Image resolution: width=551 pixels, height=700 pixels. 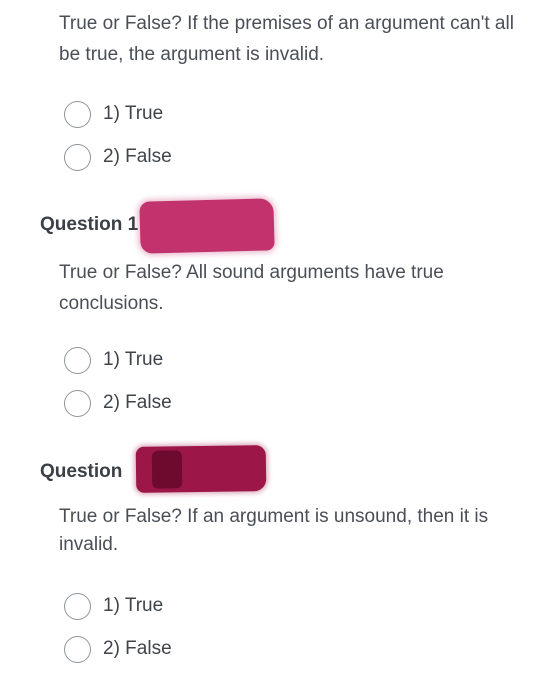 I want to click on question-heading: Question 1, so click(x=89, y=224).